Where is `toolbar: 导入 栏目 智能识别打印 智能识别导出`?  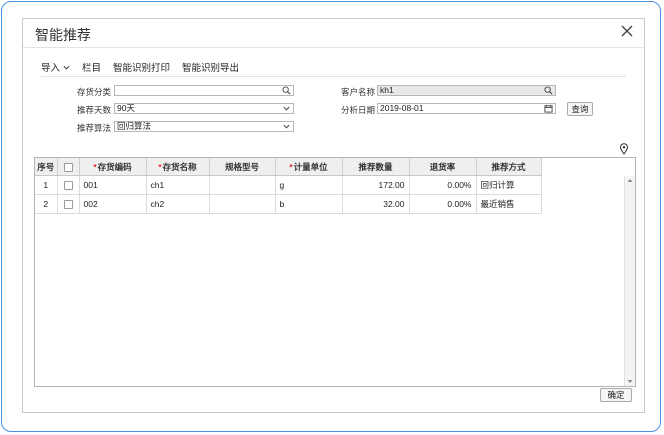
toolbar: 导入 栏目 智能识别打印 智能识别导出 is located at coordinates (146, 67).